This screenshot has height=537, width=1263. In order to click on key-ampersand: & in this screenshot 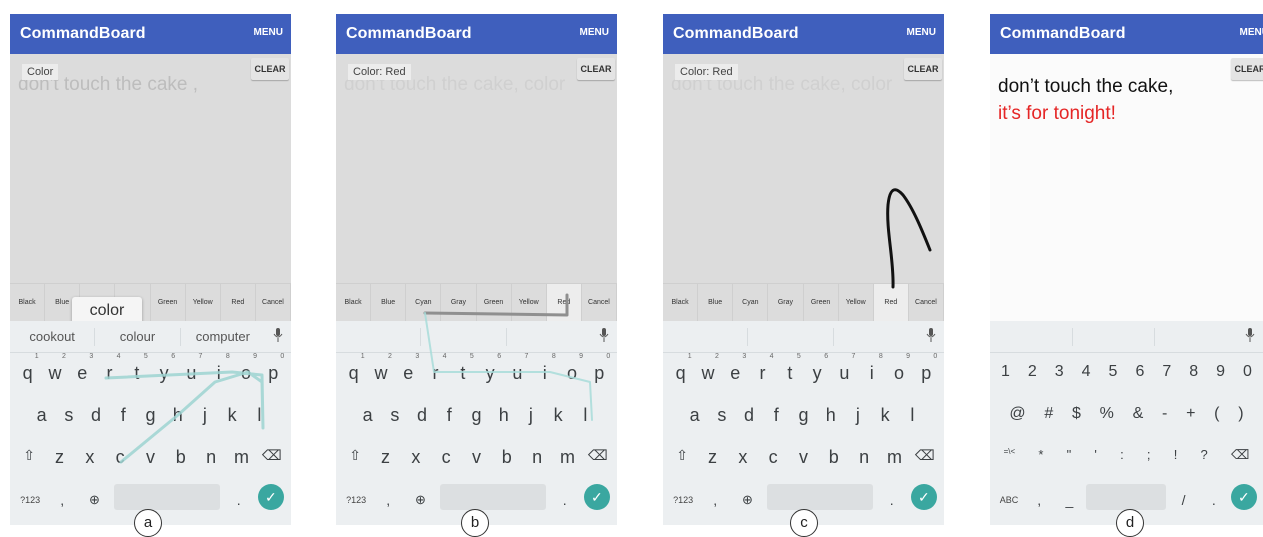, I will do `click(1138, 414)`.